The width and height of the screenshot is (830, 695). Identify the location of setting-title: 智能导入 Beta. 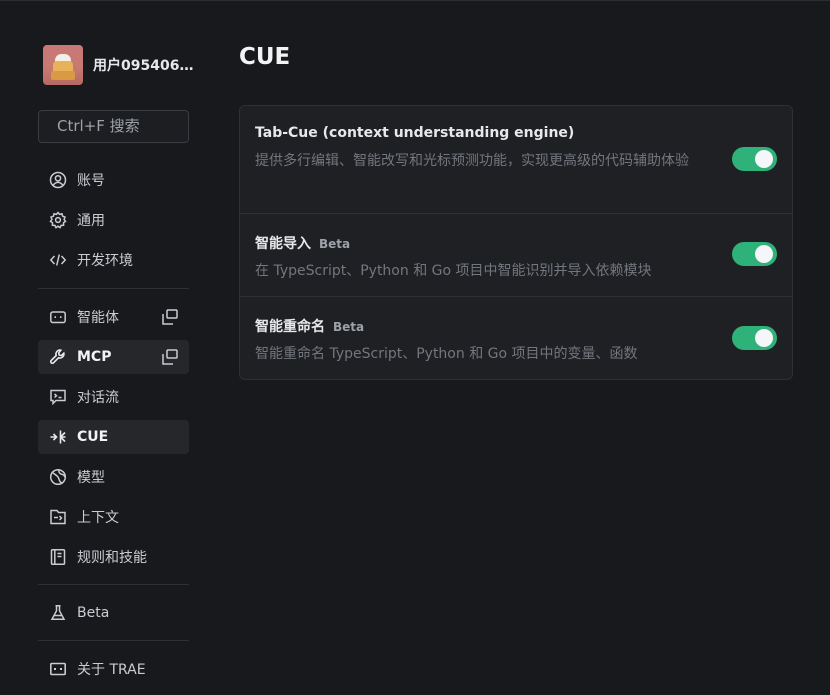
(523, 243).